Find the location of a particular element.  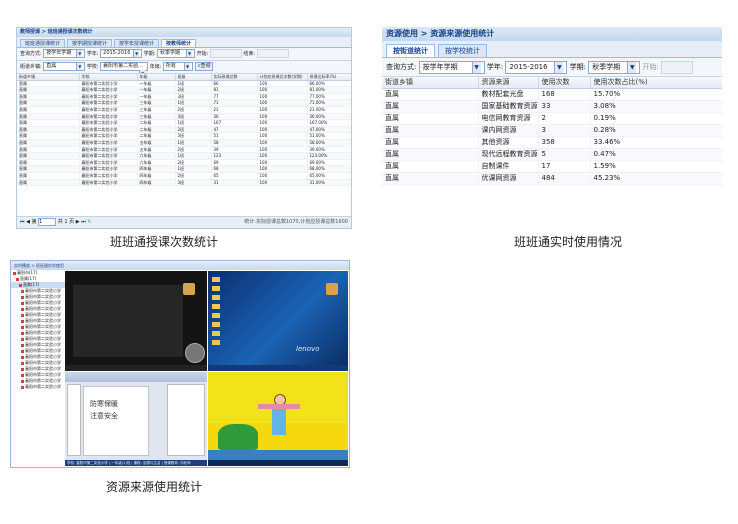

table-cell: 47.00% is located at coordinates (329, 130).